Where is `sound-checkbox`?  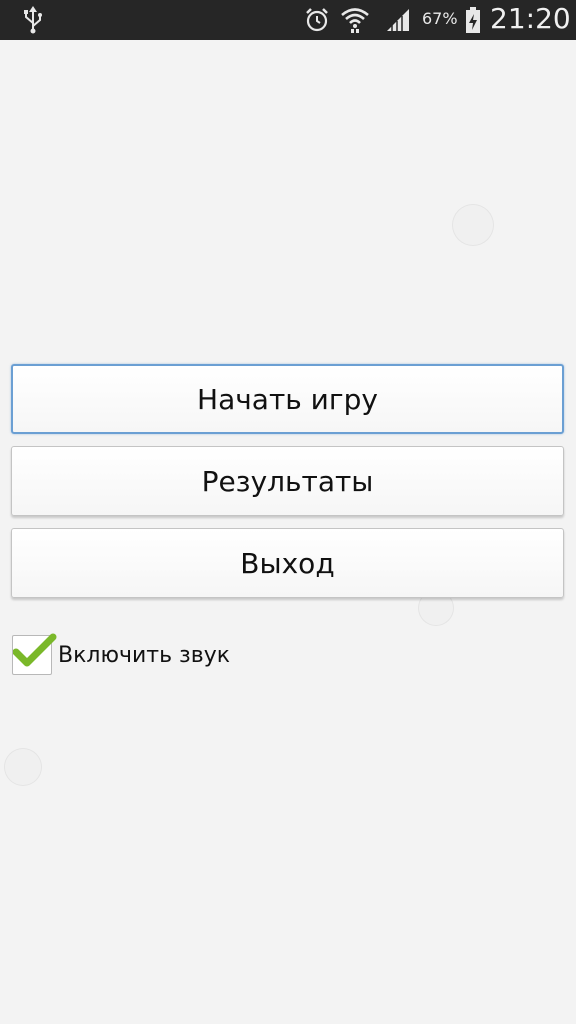 sound-checkbox is located at coordinates (34, 654).